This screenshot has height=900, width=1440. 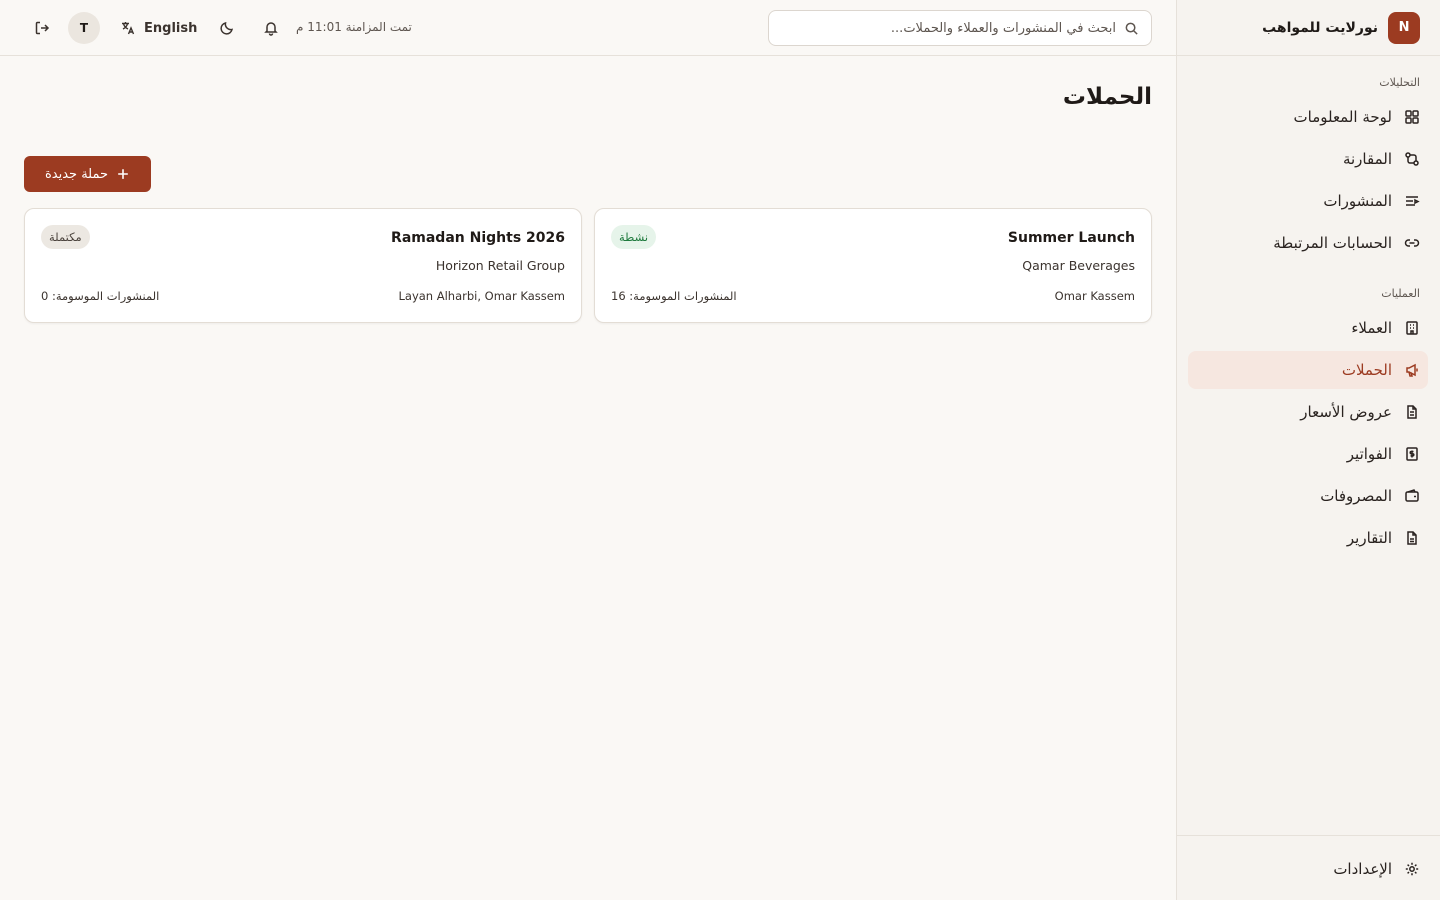 I want to click on new-campaign-label: حملة جديدة, so click(x=76, y=174).